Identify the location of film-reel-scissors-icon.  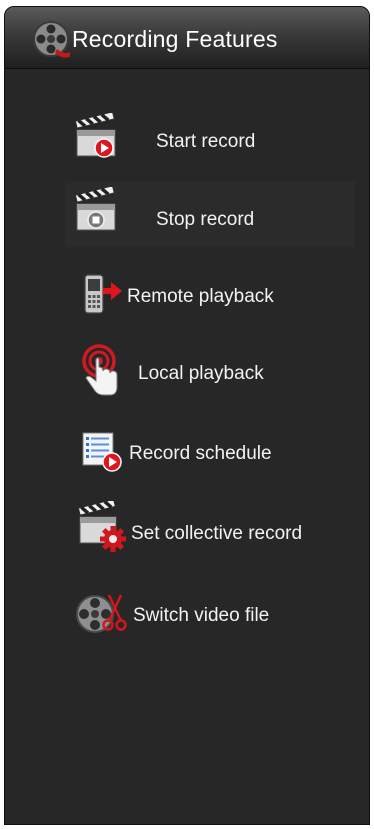
(101, 613).